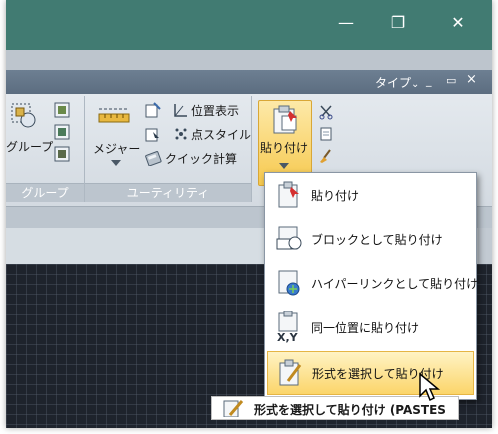  What do you see at coordinates (335, 196) in the screenshot?
I see `menu-item-label: 貼り付け` at bounding box center [335, 196].